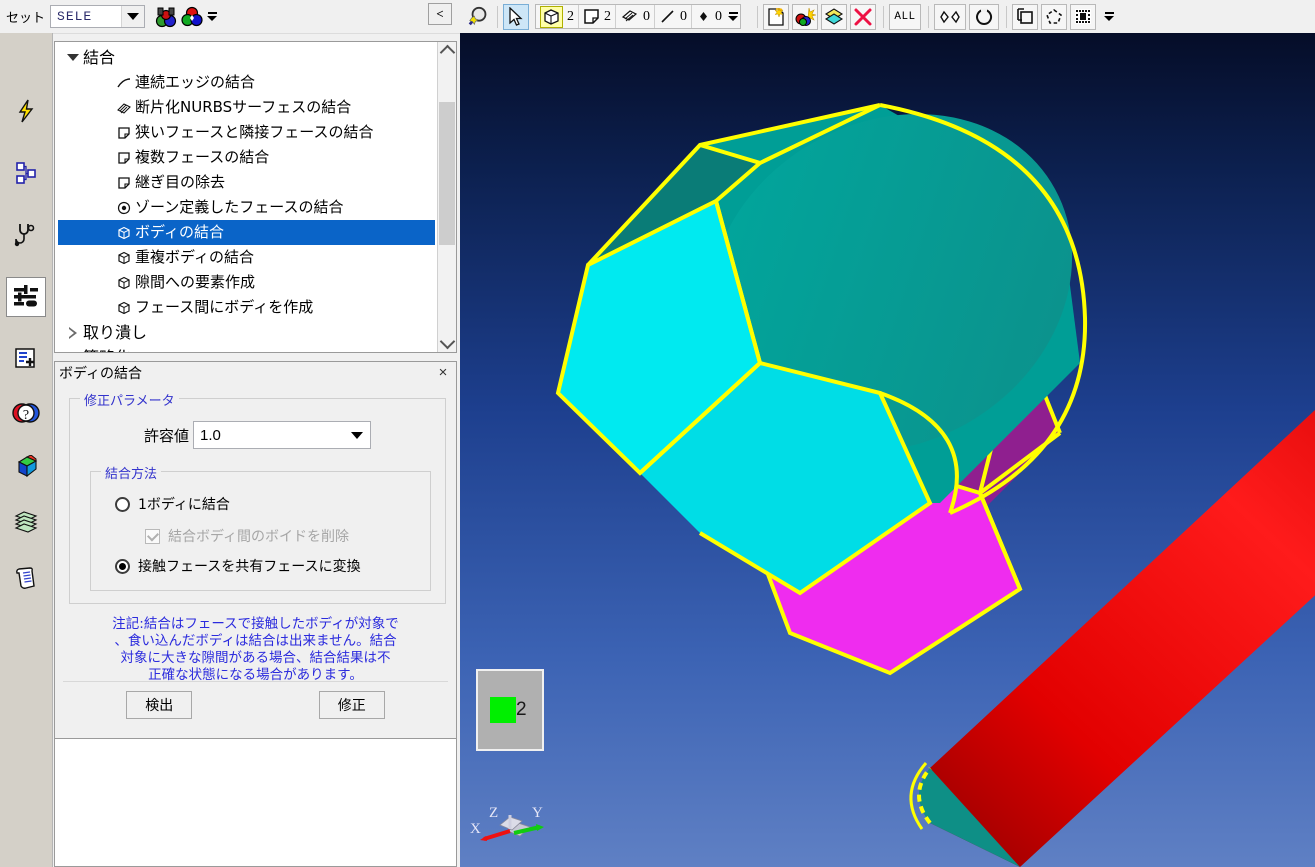  I want to click on solid-count: 2, so click(557, 16).